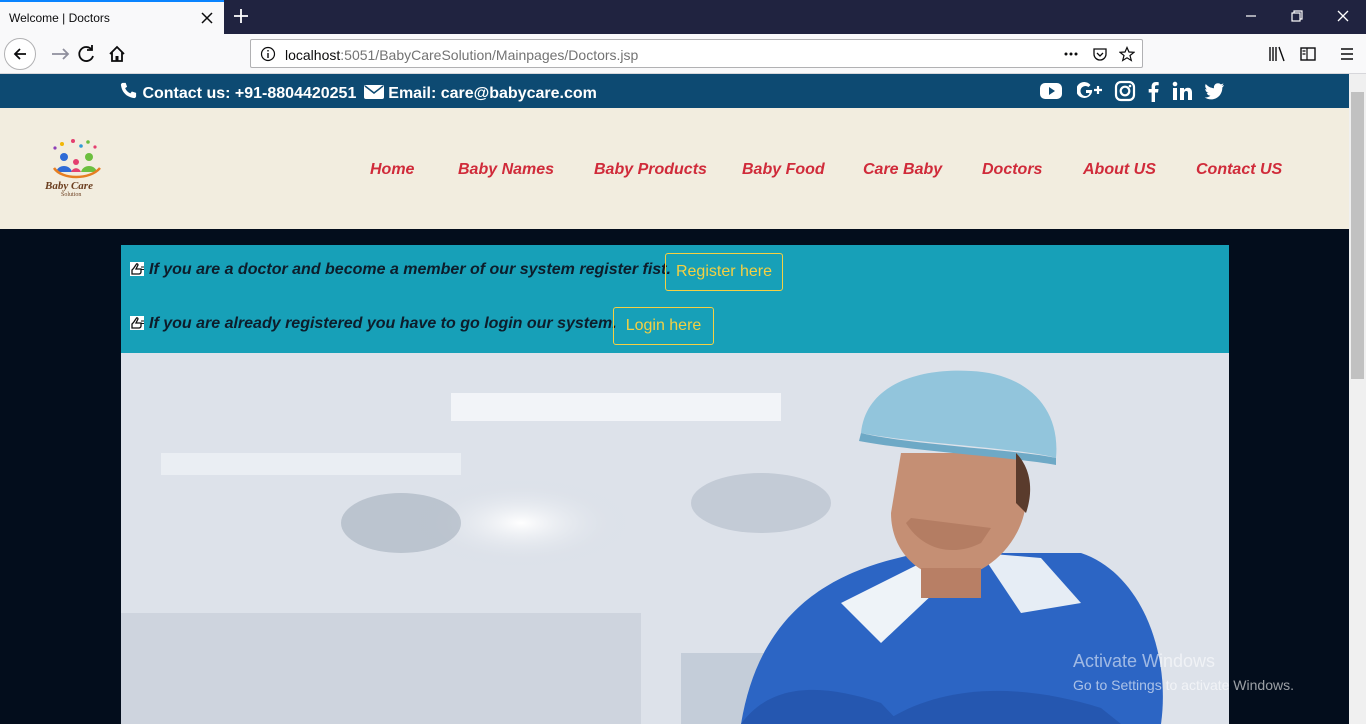 The image size is (1366, 724). I want to click on new-tab-icon, so click(241, 16).